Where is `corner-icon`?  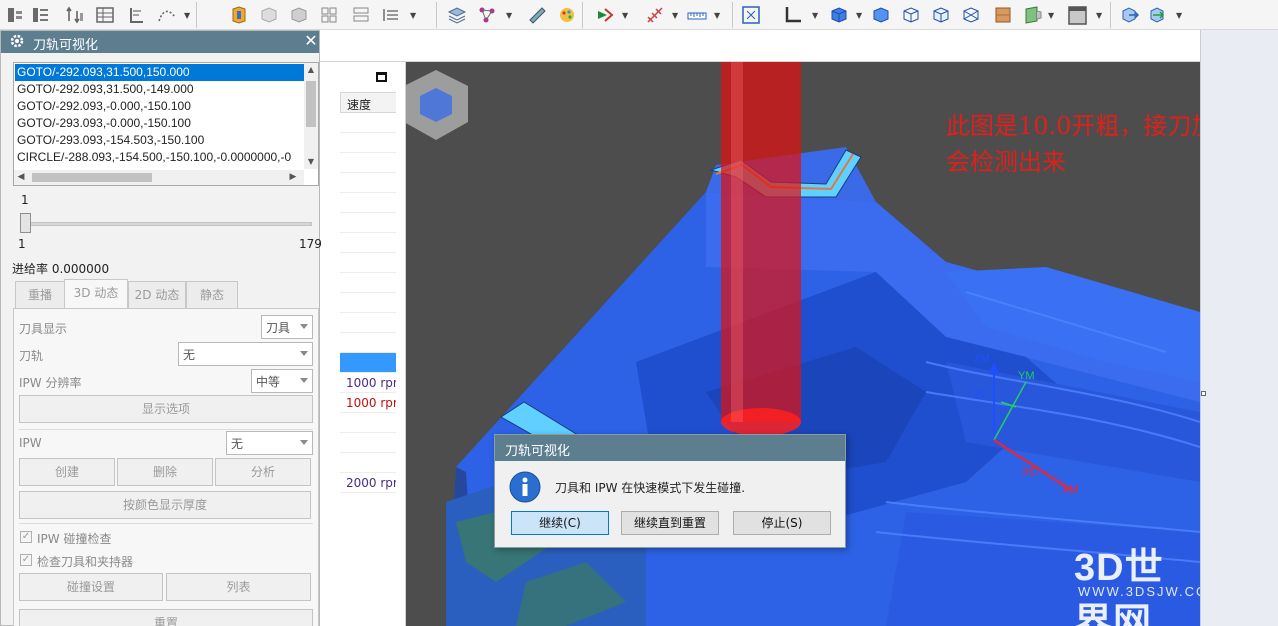
corner-icon is located at coordinates (793, 15).